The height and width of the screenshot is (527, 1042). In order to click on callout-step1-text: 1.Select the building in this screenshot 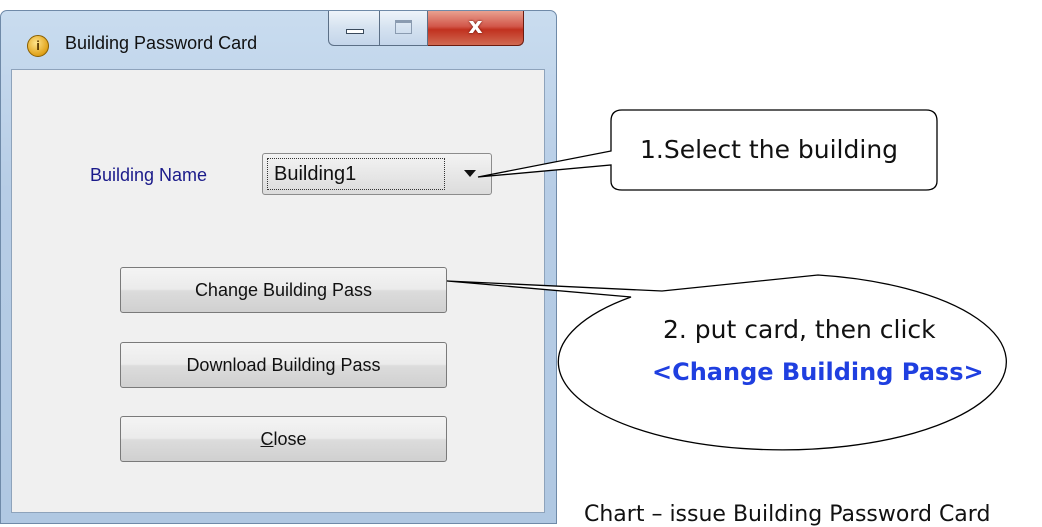, I will do `click(769, 149)`.